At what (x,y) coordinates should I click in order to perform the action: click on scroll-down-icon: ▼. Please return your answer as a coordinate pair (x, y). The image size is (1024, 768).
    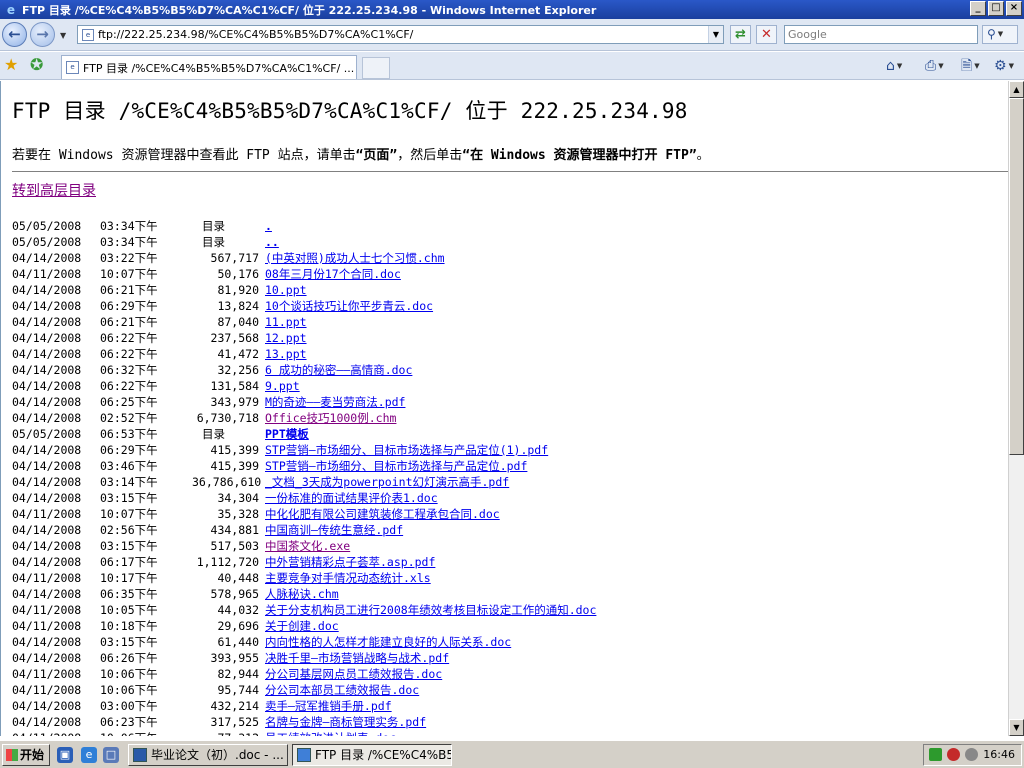
    Looking at the image, I should click on (1016, 727).